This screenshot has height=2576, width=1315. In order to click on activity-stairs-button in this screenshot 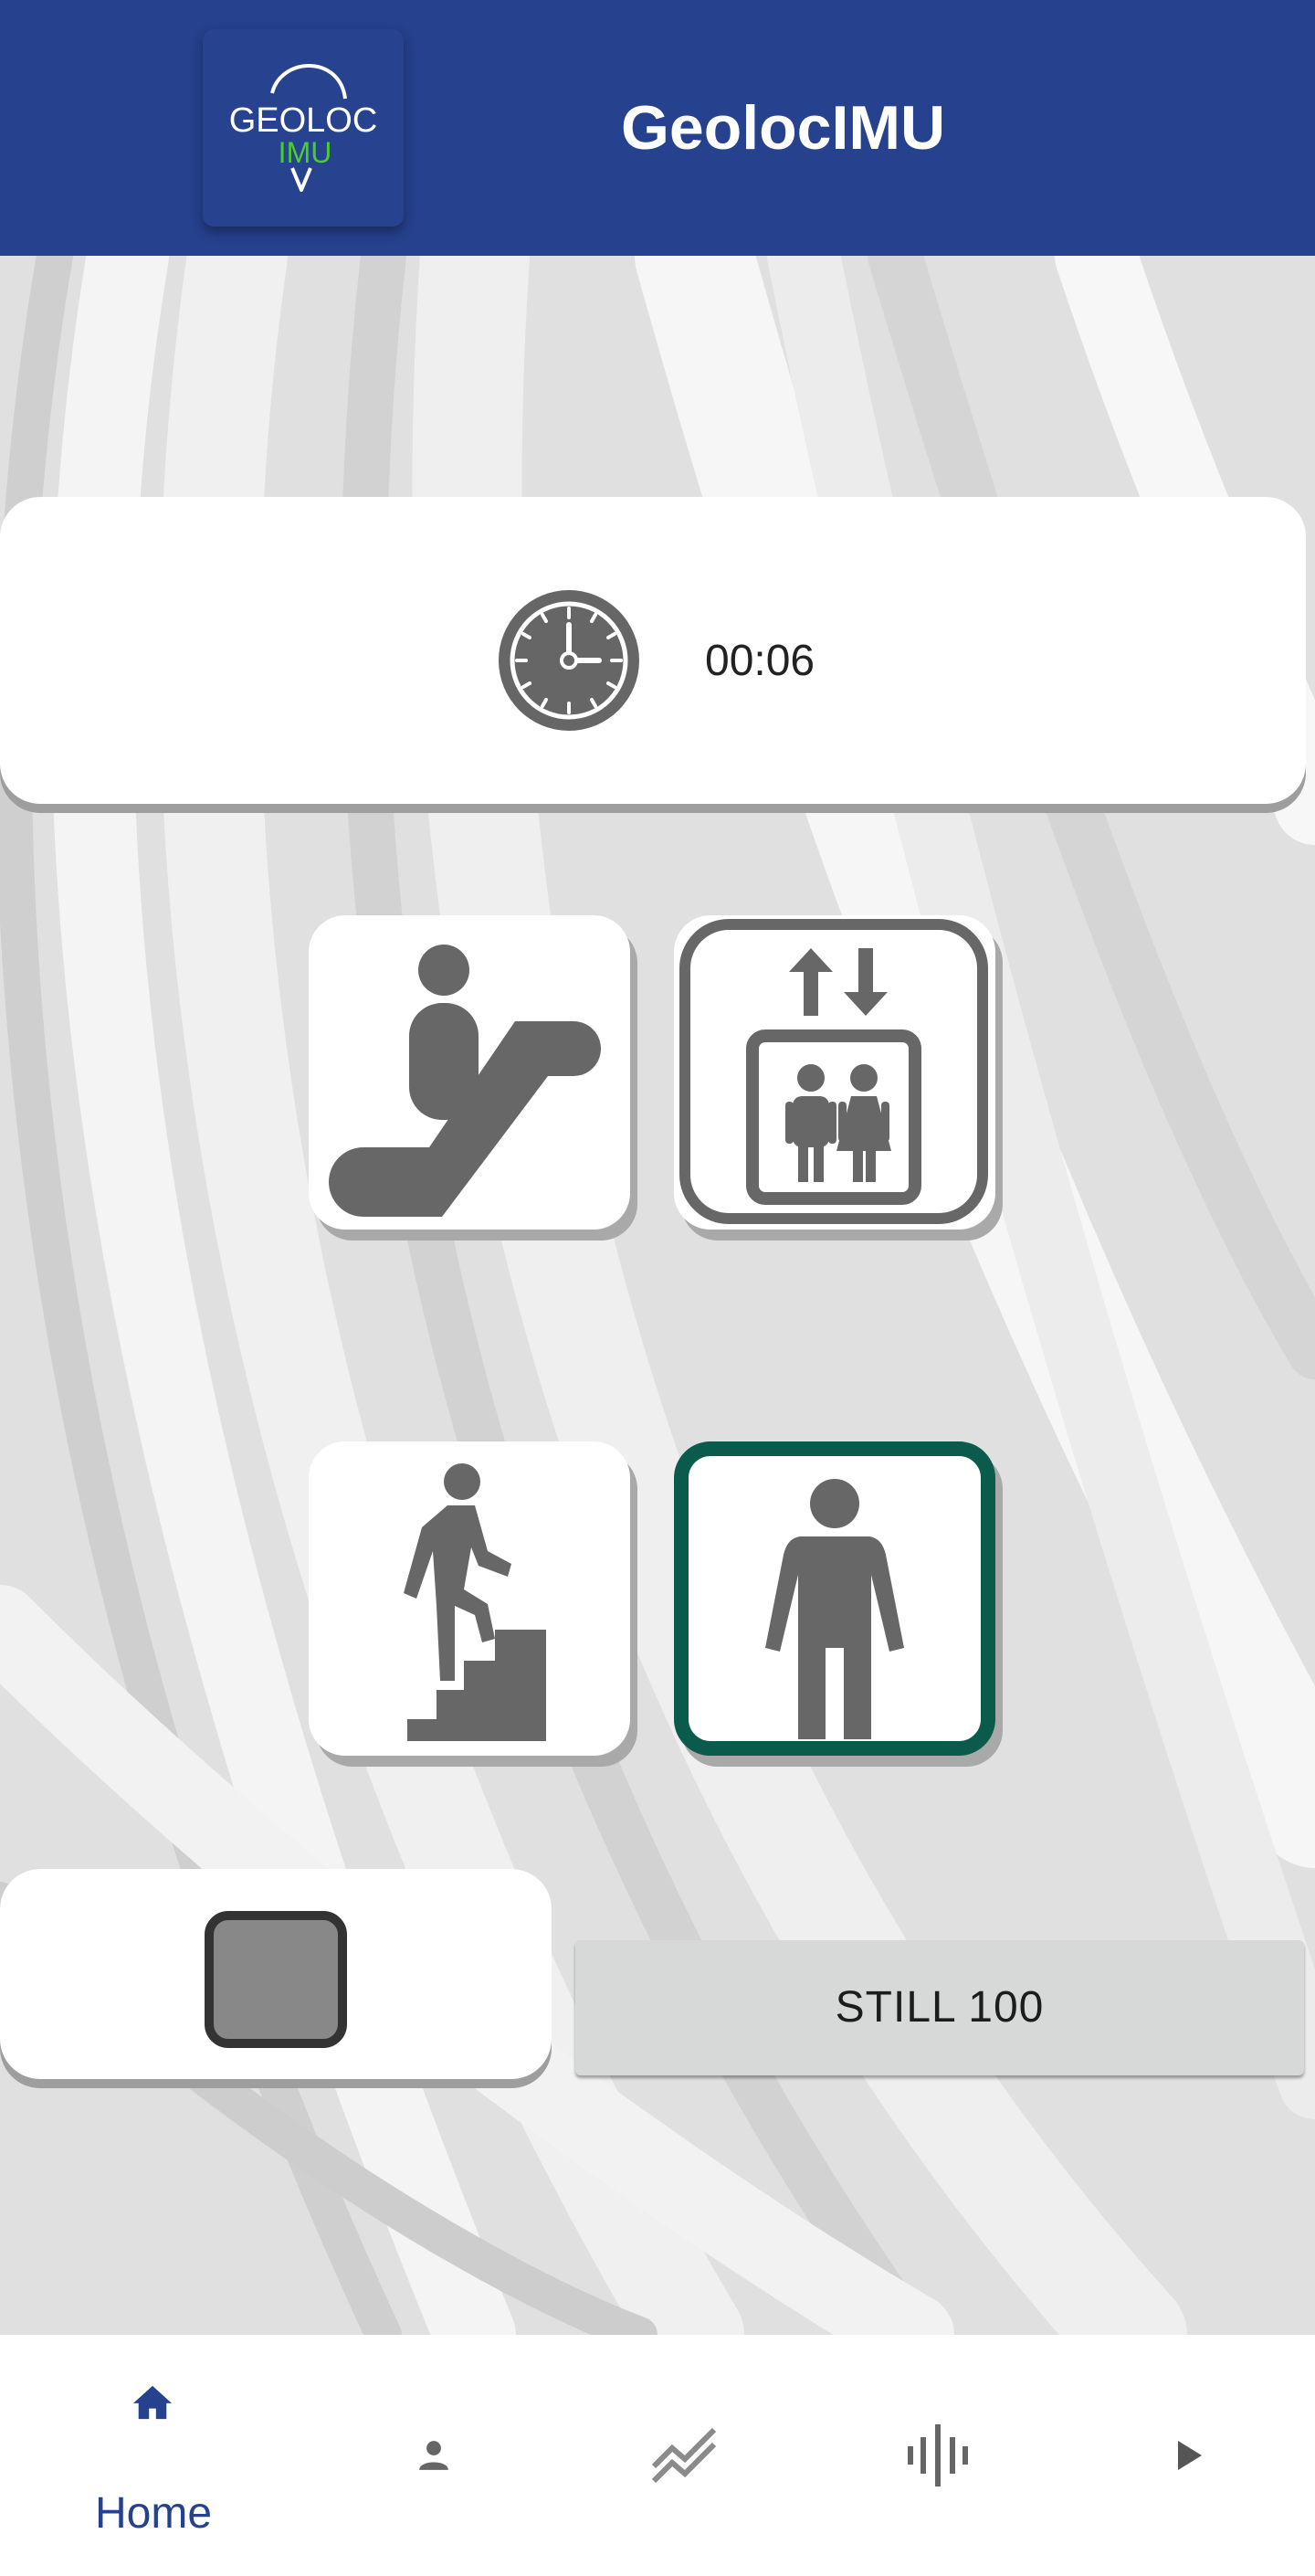, I will do `click(469, 1599)`.